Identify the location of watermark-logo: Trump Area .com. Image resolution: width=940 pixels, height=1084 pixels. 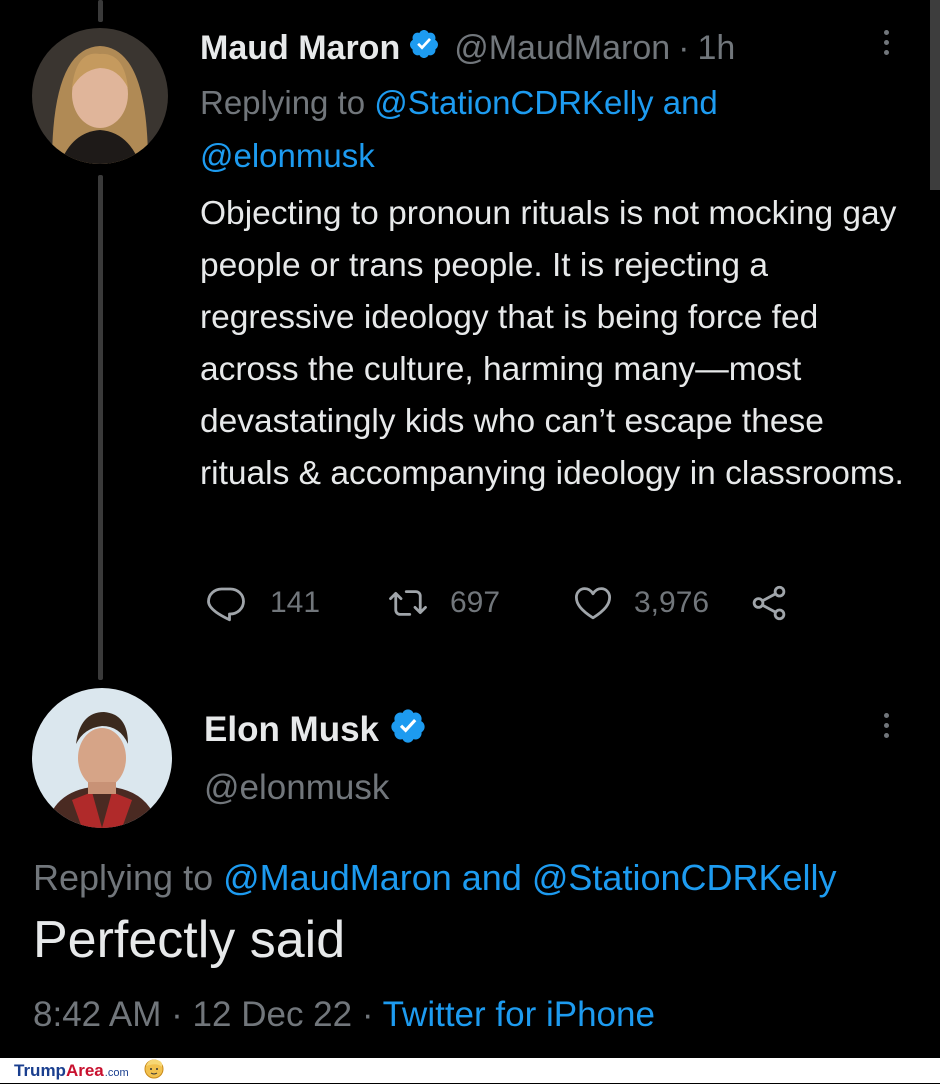
(89, 1070).